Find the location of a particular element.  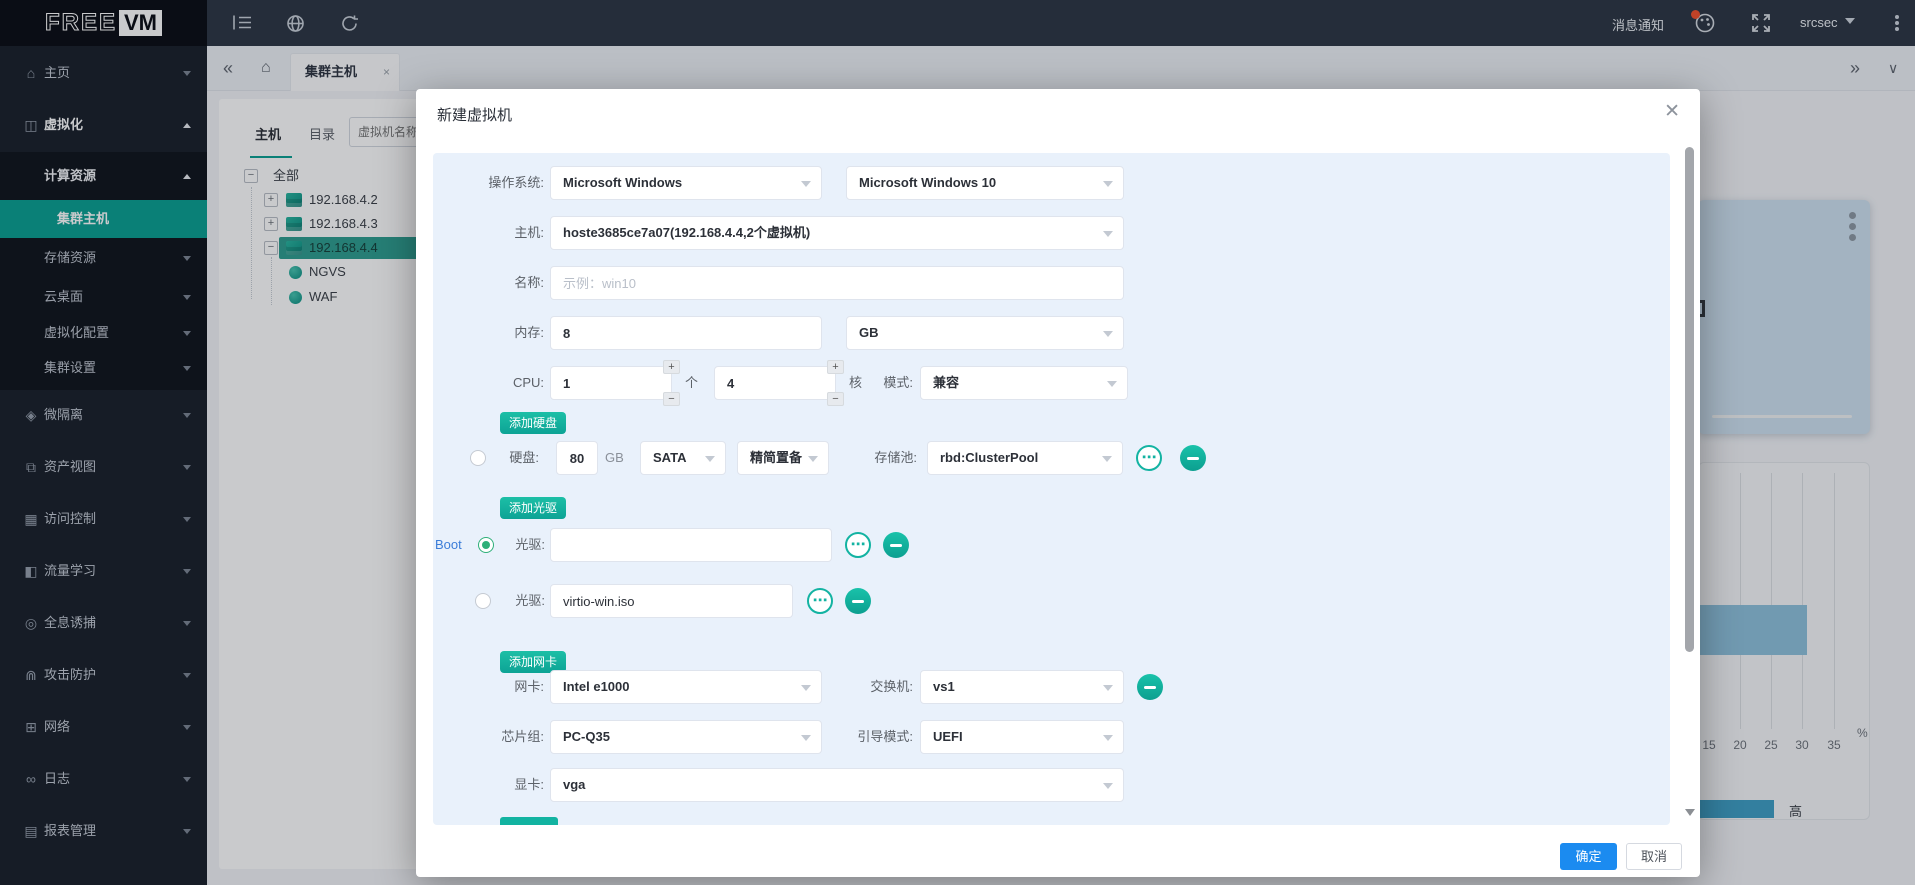

nic-label: 网卡: is located at coordinates (529, 686).